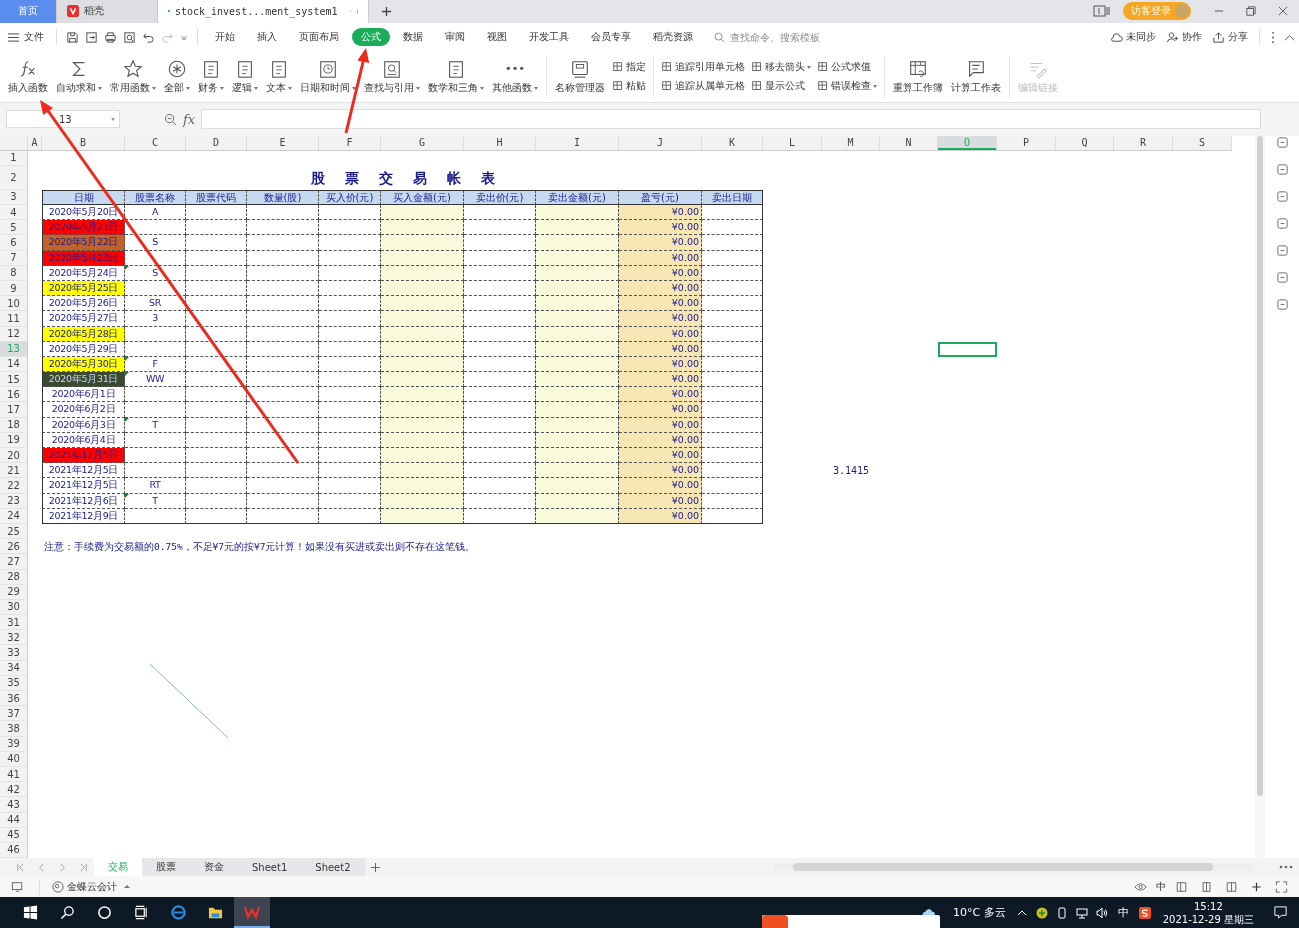 The image size is (1299, 928). I want to click on column-header: P, so click(1026, 142).